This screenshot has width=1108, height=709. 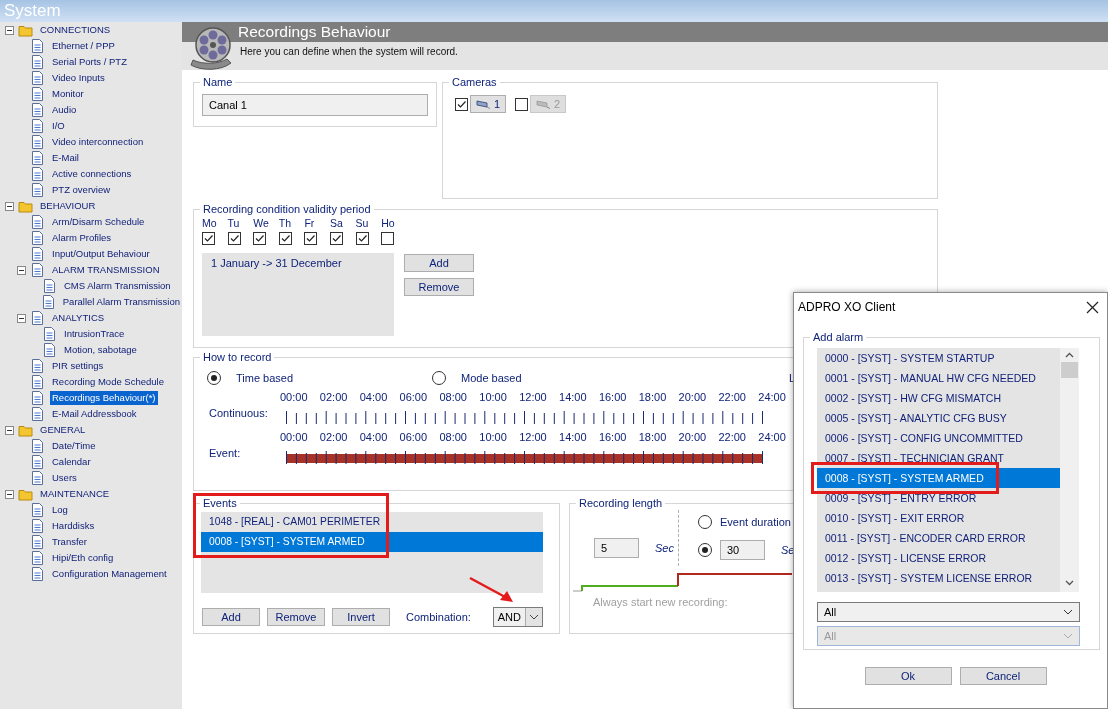 I want to click on dialog-button: Ok, so click(x=908, y=676).